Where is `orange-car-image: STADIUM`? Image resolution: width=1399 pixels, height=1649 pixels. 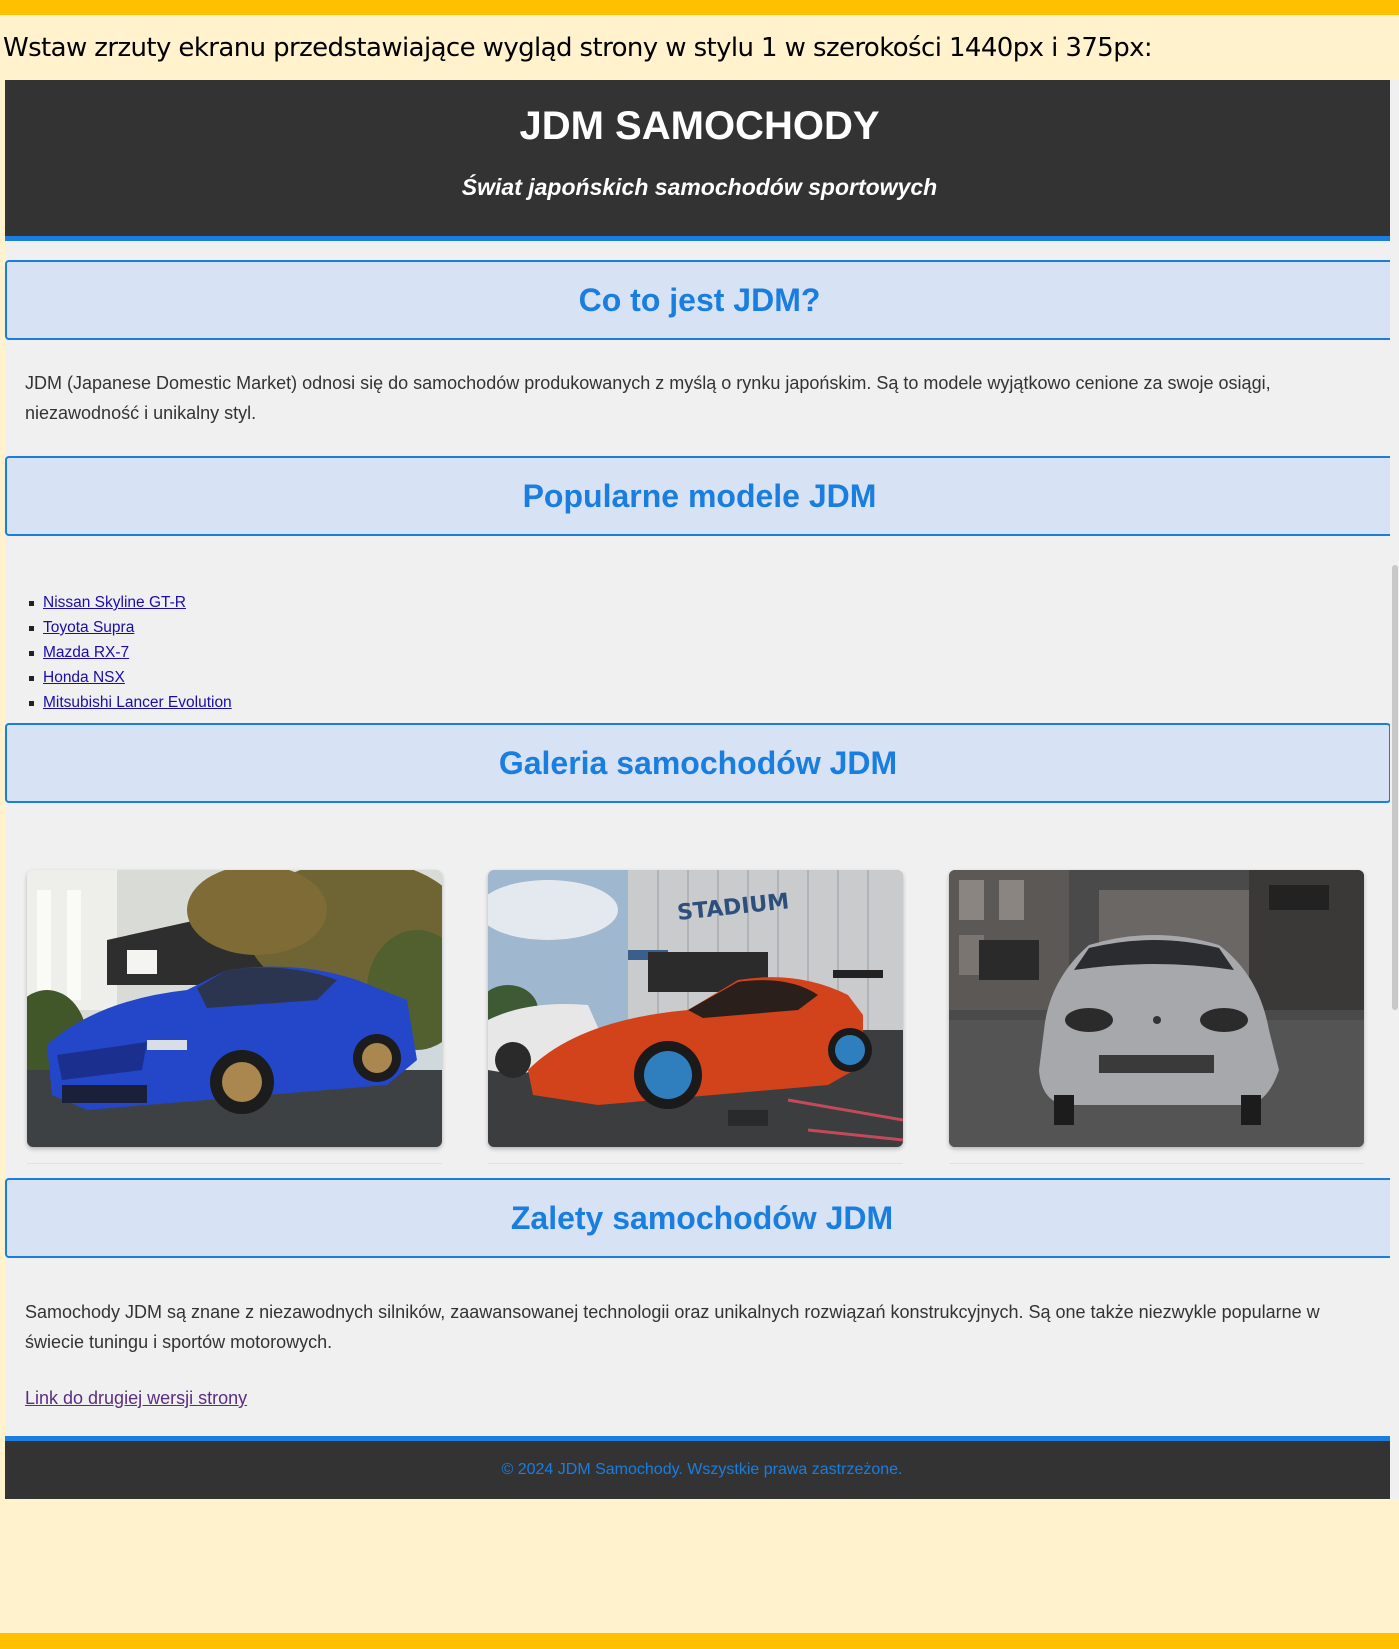 orange-car-image: STADIUM is located at coordinates (695, 1008).